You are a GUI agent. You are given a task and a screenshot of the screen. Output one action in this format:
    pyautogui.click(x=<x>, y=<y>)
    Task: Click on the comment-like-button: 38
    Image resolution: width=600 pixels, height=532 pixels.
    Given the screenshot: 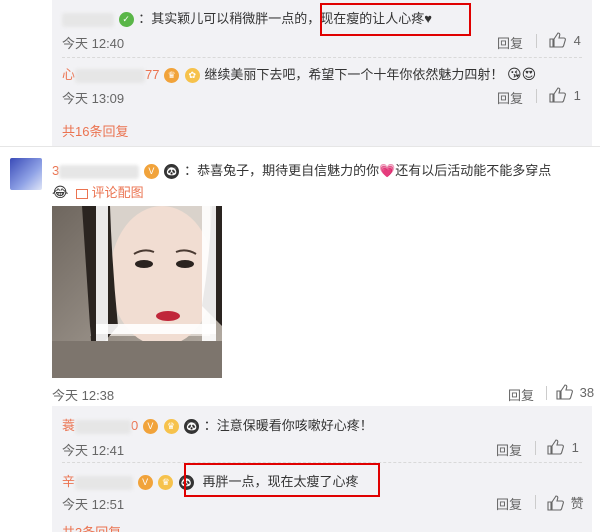 What is the action you would take?
    pyautogui.click(x=575, y=392)
    